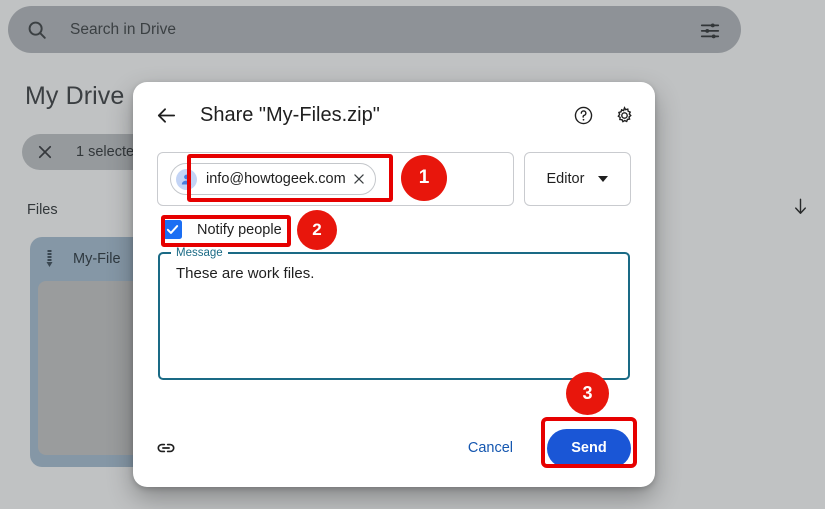 The height and width of the screenshot is (509, 825). Describe the element at coordinates (166, 448) in the screenshot. I see `link-icon` at that location.